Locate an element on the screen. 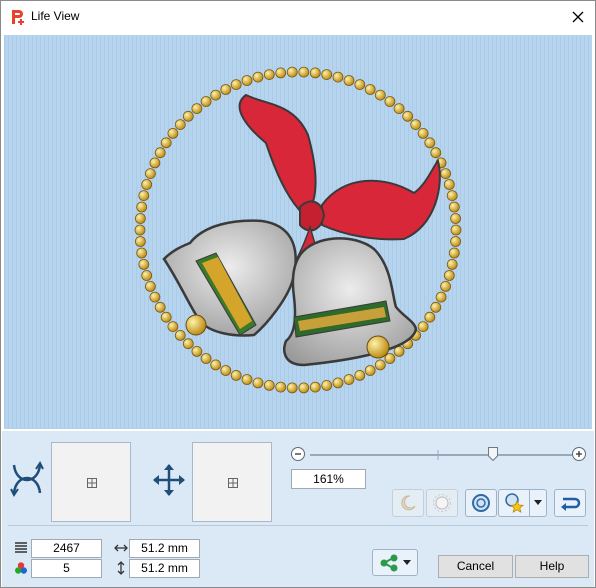 The width and height of the screenshot is (596, 588). plus-icon is located at coordinates (579, 454).